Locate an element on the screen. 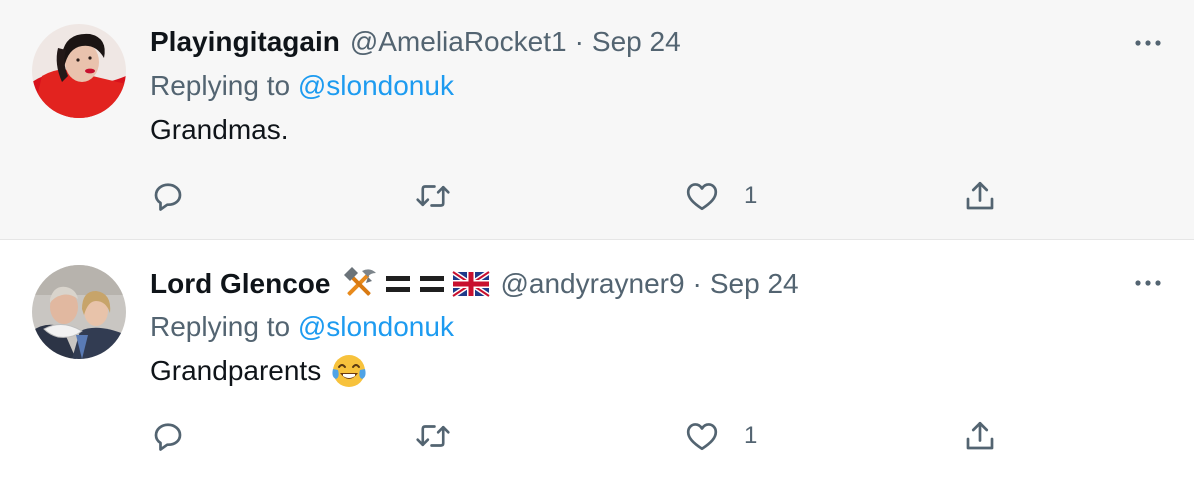 The width and height of the screenshot is (1194, 478). tweet-header: Lord Glencoe @andyrayner9 · Sep 24 is located at coordinates (474, 284).